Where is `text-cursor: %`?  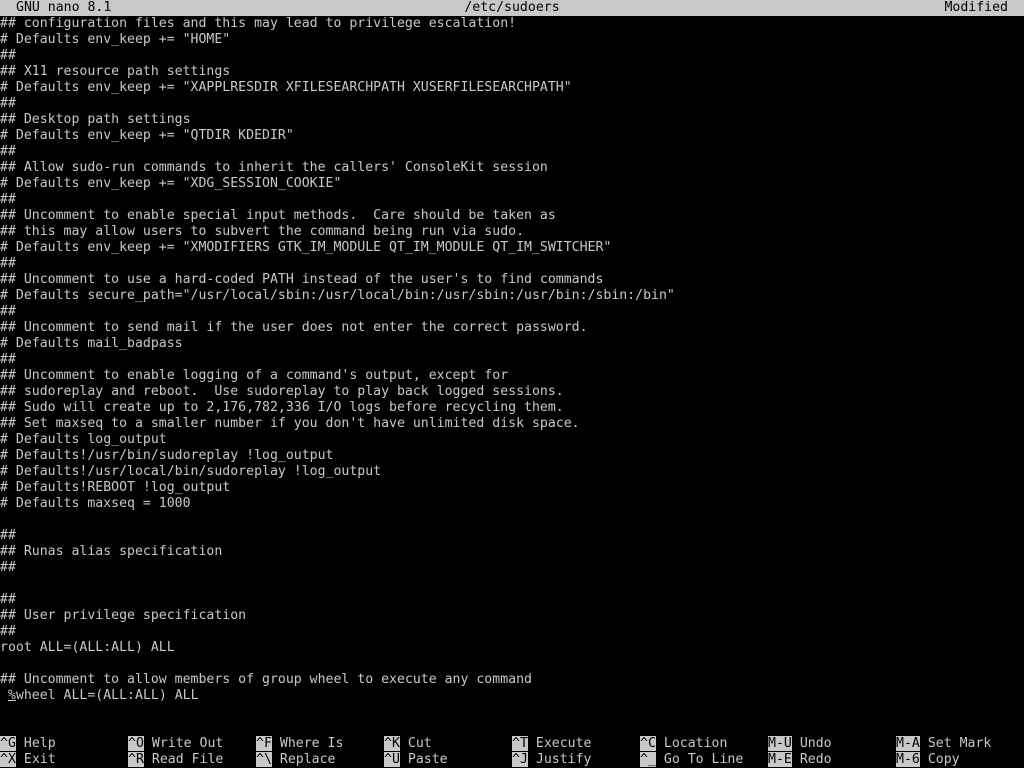 text-cursor: % is located at coordinates (11, 695).